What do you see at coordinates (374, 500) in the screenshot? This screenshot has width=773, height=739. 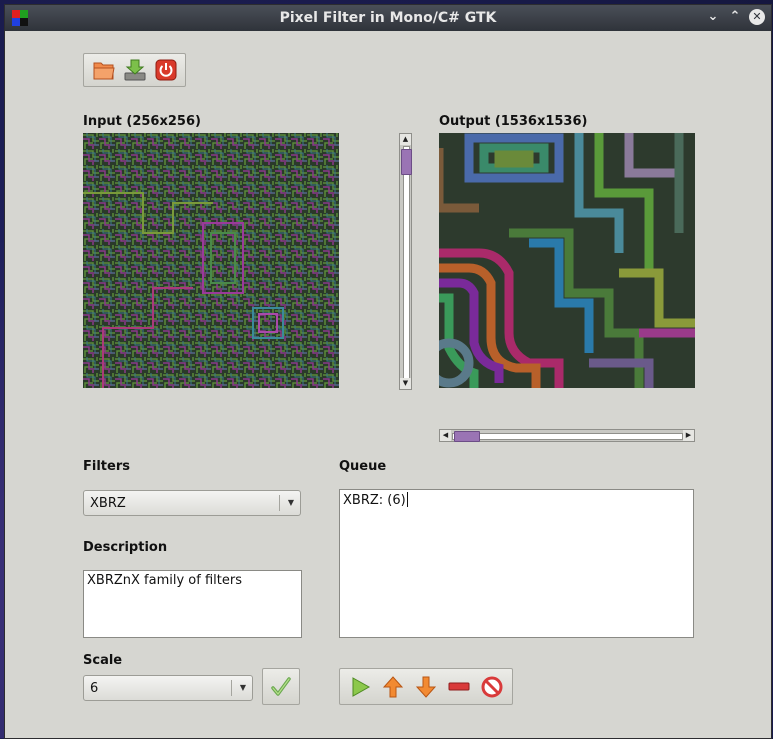 I see `queue-text: XBRZ: (6)` at bounding box center [374, 500].